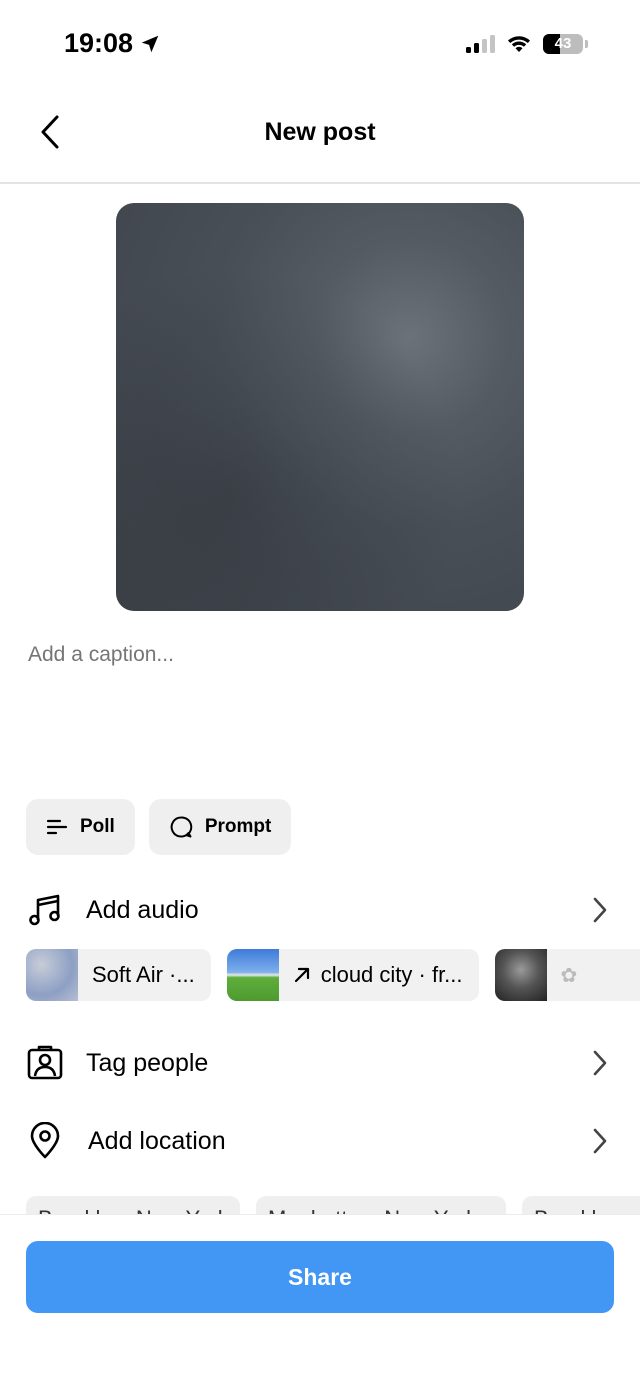  Describe the element at coordinates (97, 826) in the screenshot. I see `poll-label: Poll` at that location.